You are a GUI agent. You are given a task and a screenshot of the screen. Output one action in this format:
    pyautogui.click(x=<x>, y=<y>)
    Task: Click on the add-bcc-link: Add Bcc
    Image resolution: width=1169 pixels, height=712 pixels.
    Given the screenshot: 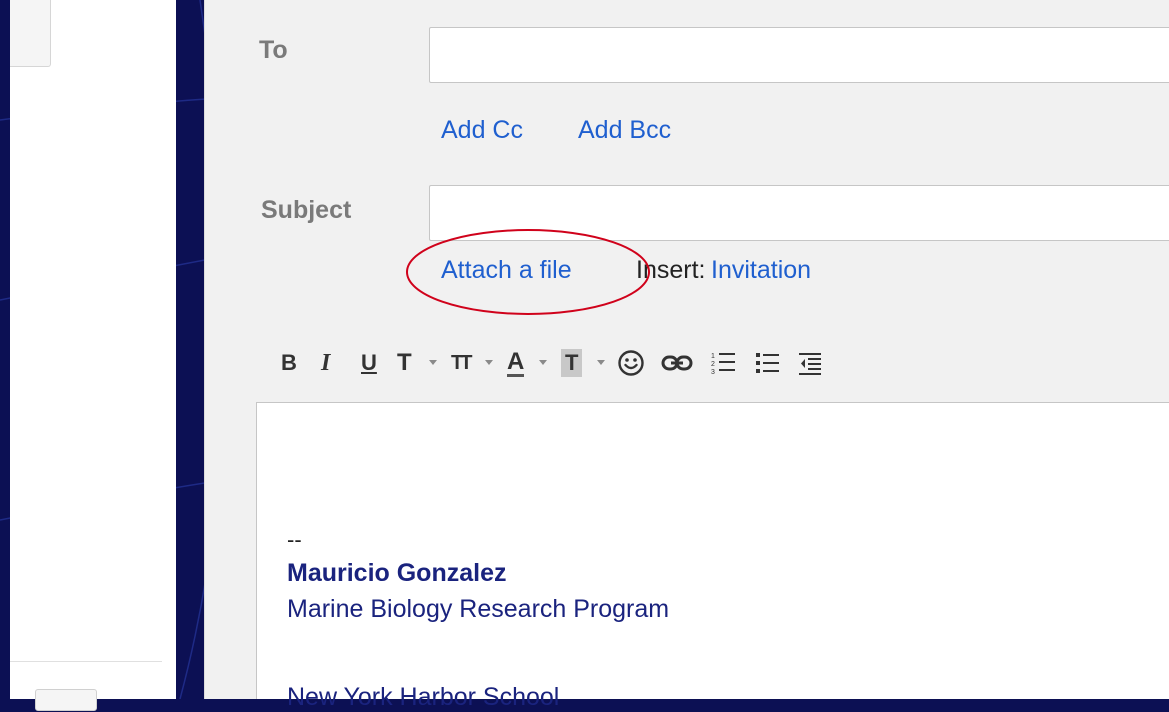 What is the action you would take?
    pyautogui.click(x=624, y=130)
    